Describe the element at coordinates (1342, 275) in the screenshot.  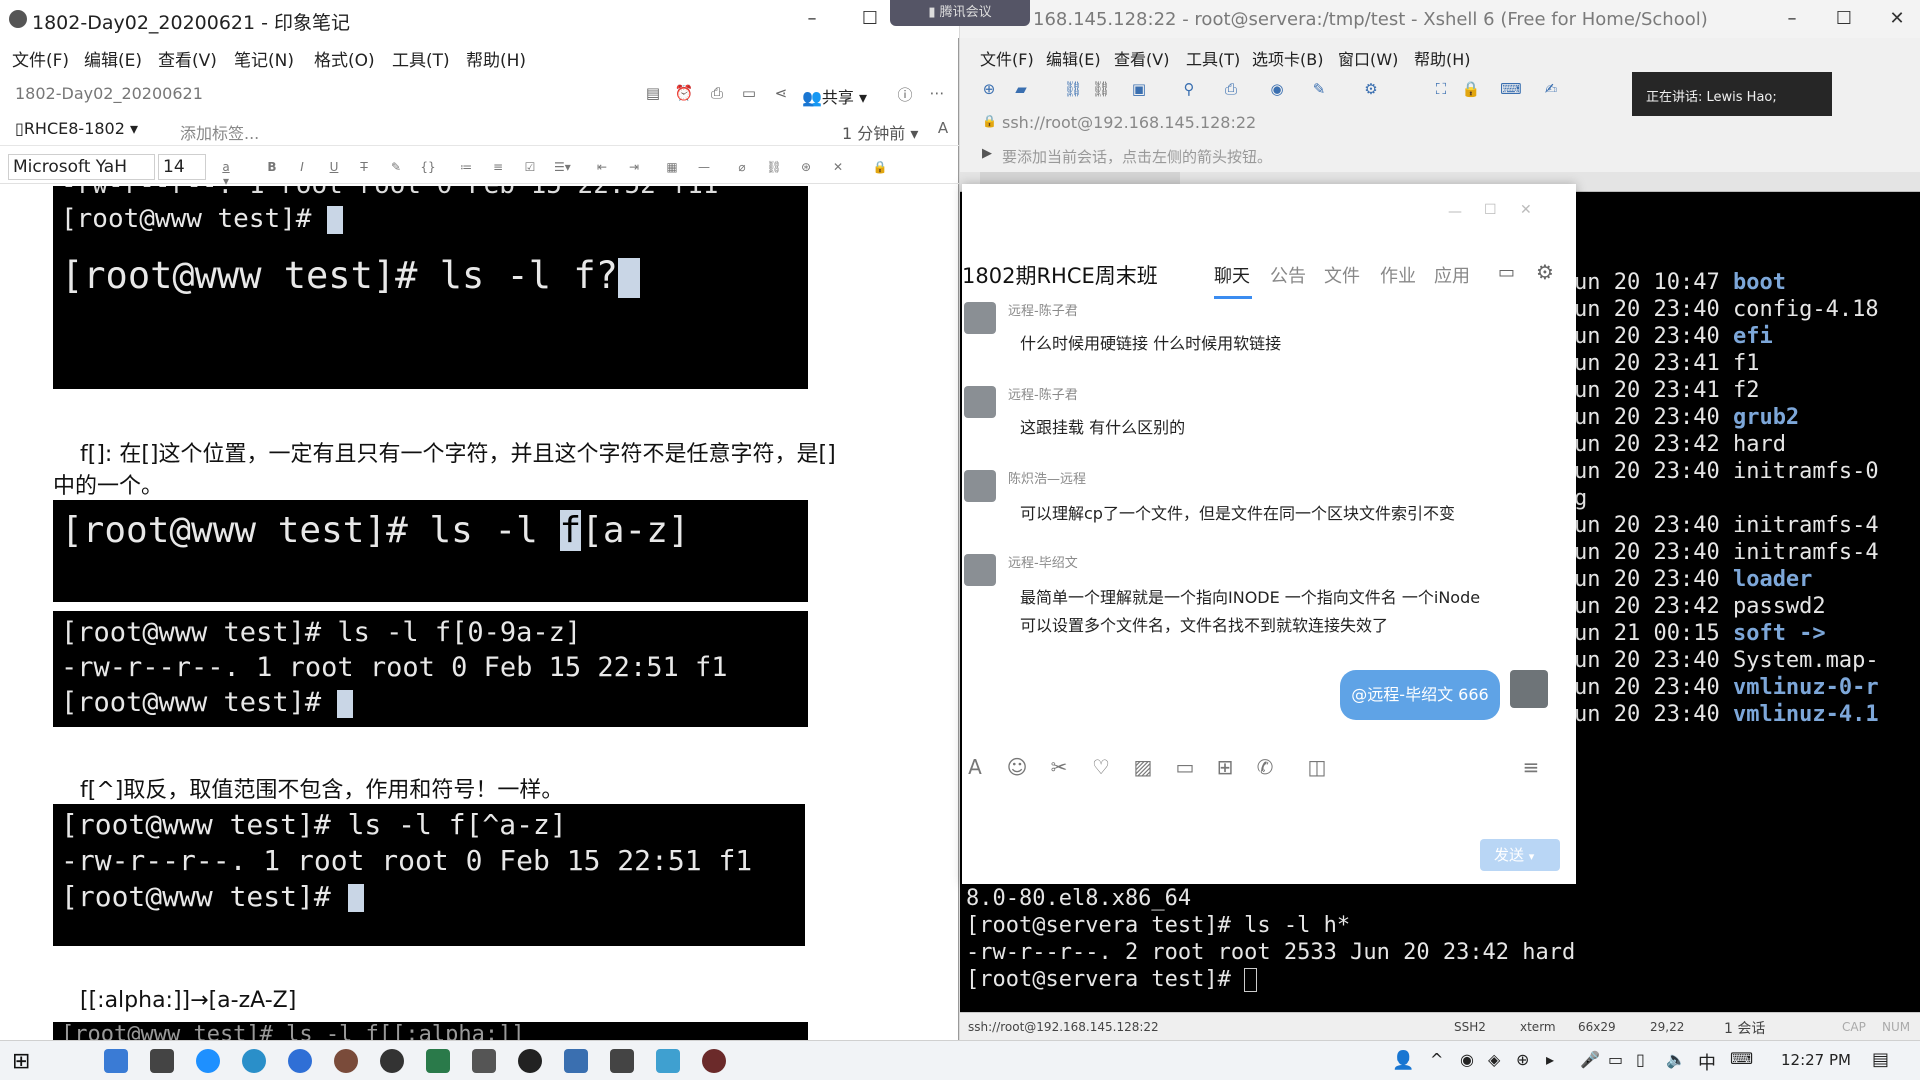
I see `tab-files: 文件` at that location.